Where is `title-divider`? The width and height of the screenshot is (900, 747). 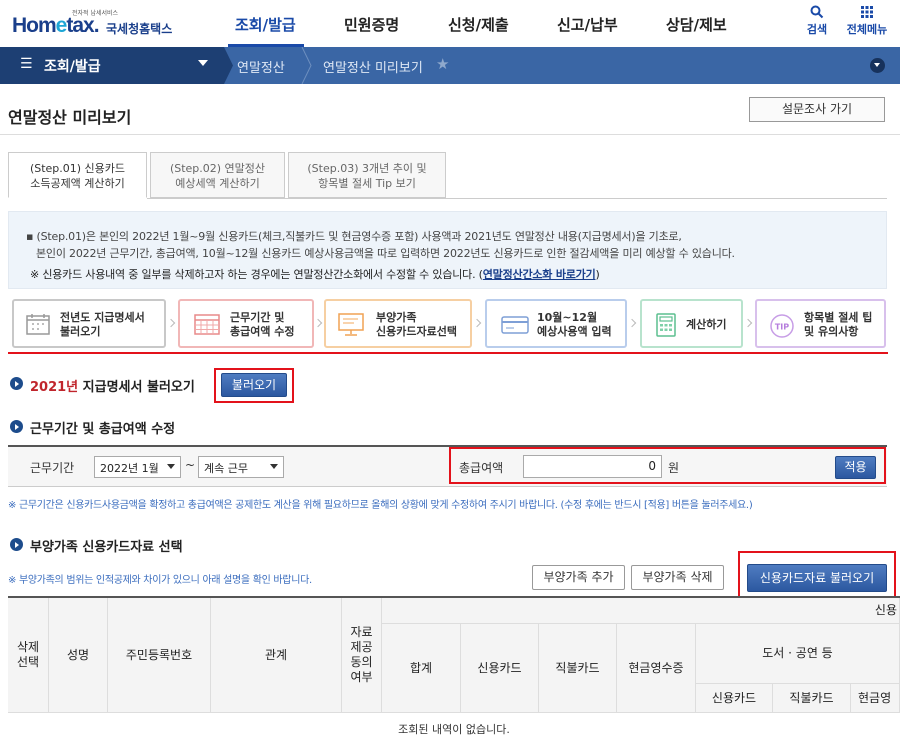 title-divider is located at coordinates (450, 134).